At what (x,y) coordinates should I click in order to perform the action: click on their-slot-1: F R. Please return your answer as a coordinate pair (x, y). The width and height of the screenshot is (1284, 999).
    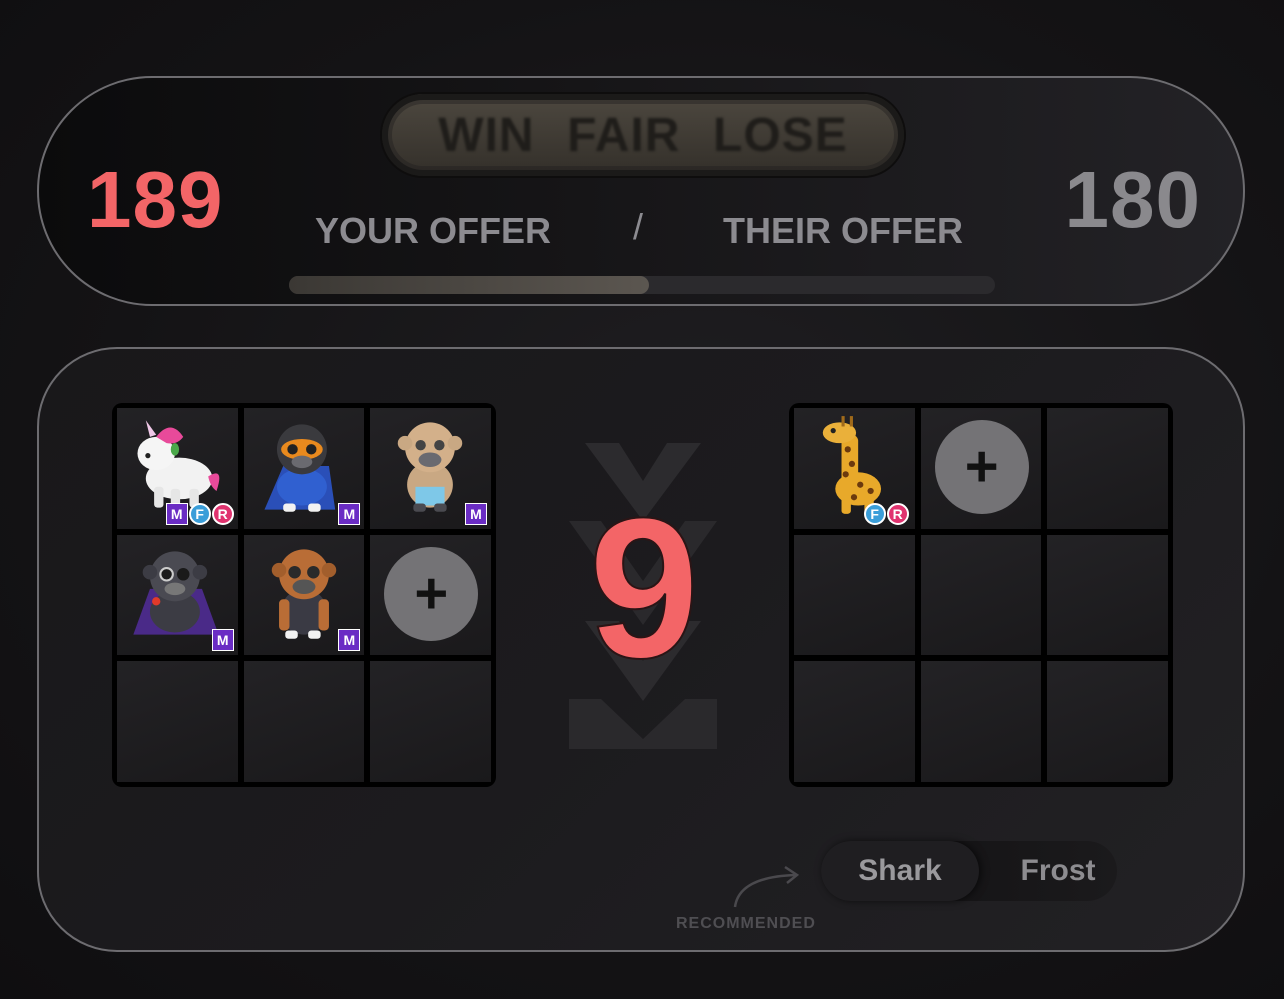
    Looking at the image, I should click on (854, 468).